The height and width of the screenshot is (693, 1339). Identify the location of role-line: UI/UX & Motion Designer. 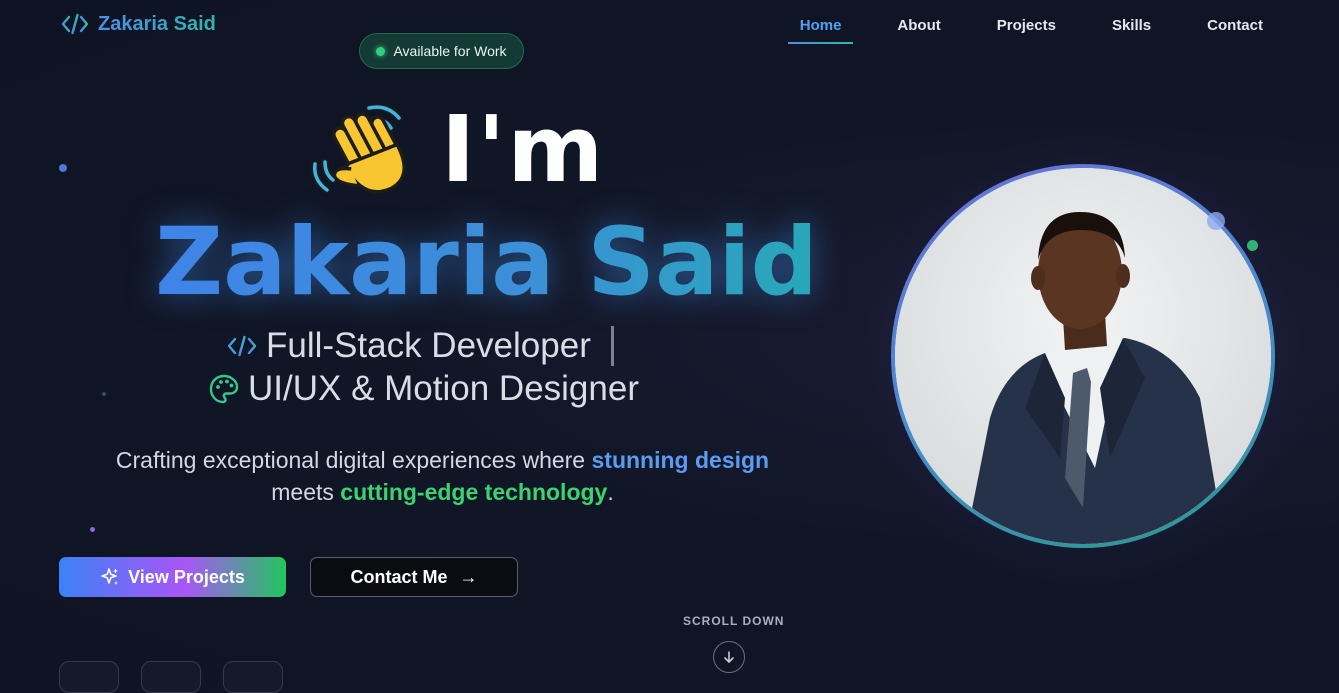
(423, 389).